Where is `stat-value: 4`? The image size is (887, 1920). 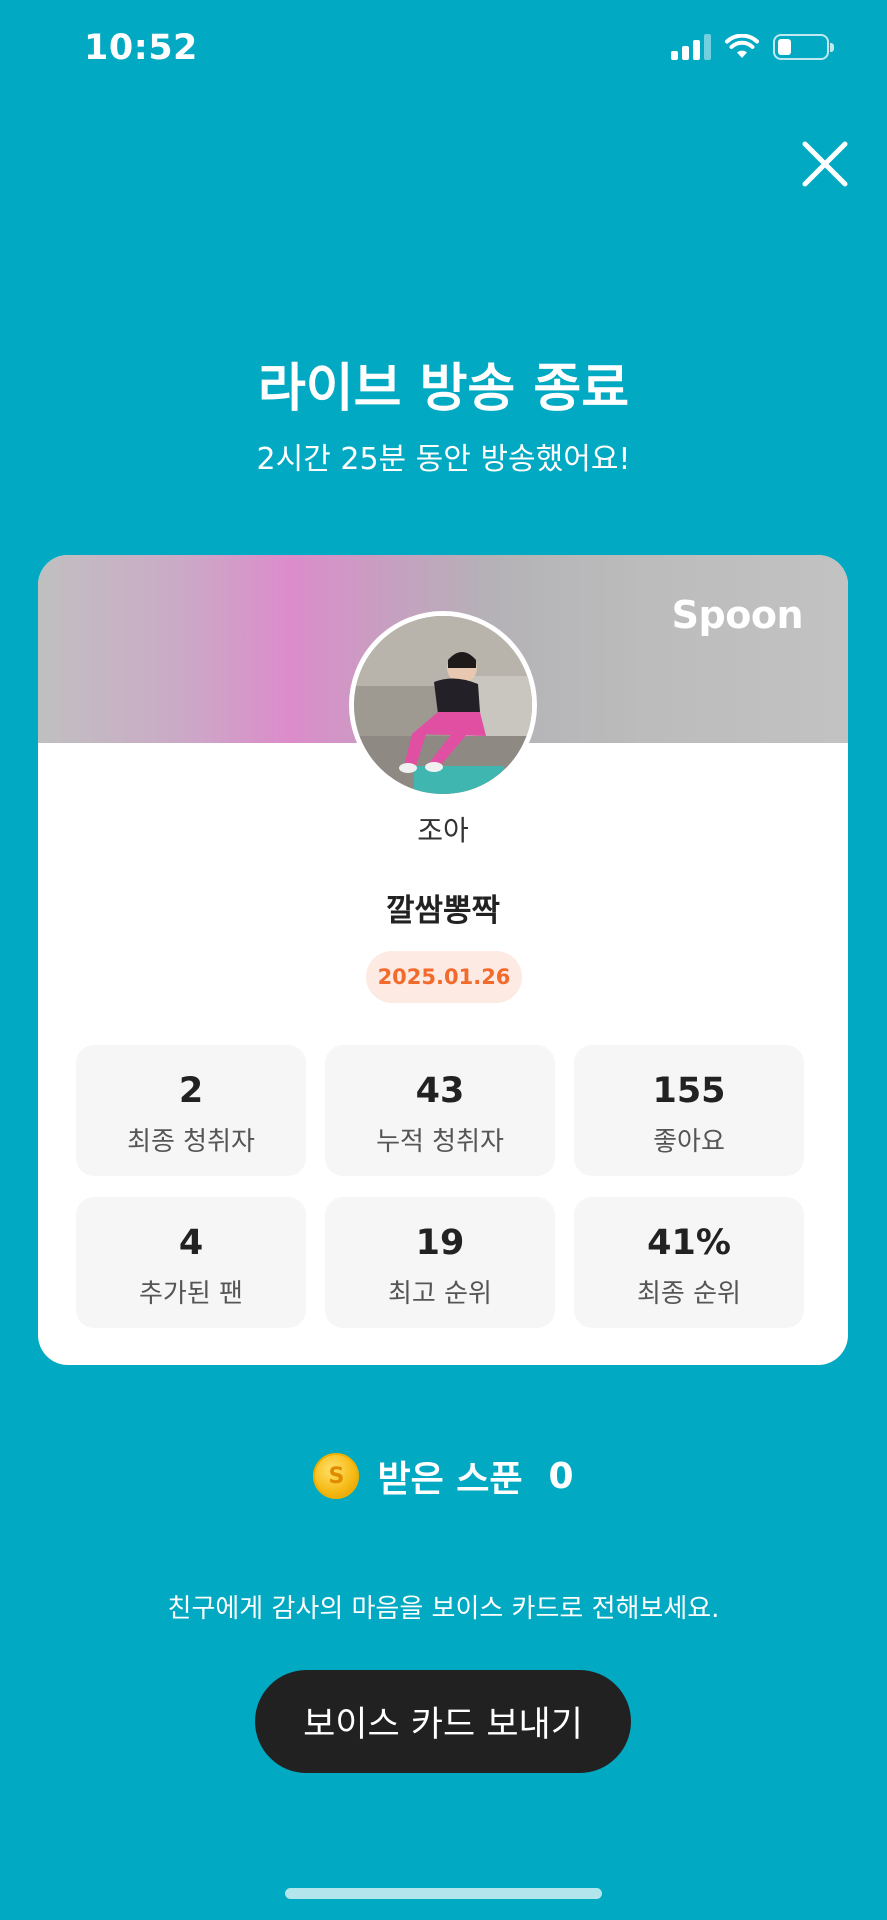
stat-value: 4 is located at coordinates (191, 1243).